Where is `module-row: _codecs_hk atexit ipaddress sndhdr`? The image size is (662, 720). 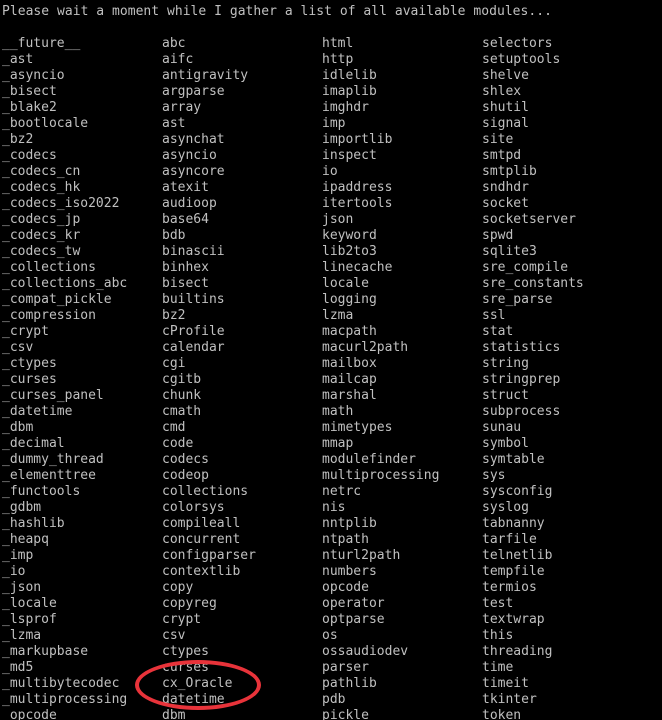 module-row: _codecs_hk atexit ipaddress sndhdr is located at coordinates (332, 188).